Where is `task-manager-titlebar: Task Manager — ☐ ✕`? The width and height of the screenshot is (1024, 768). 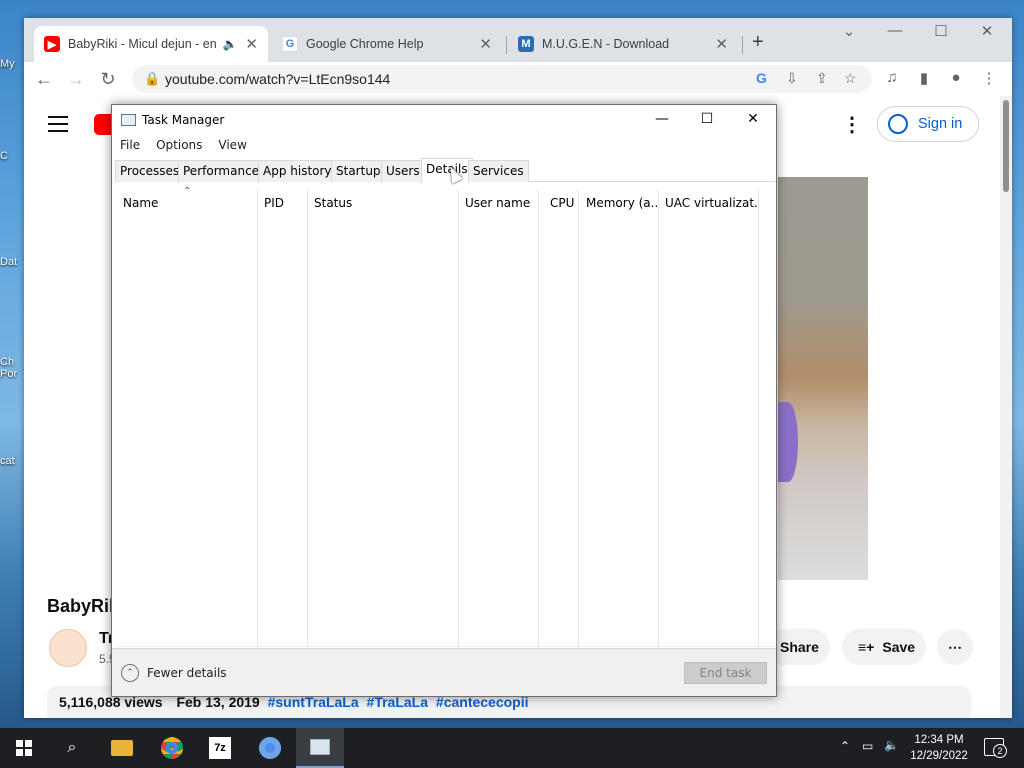
task-manager-titlebar: Task Manager — ☐ ✕ is located at coordinates (444, 120).